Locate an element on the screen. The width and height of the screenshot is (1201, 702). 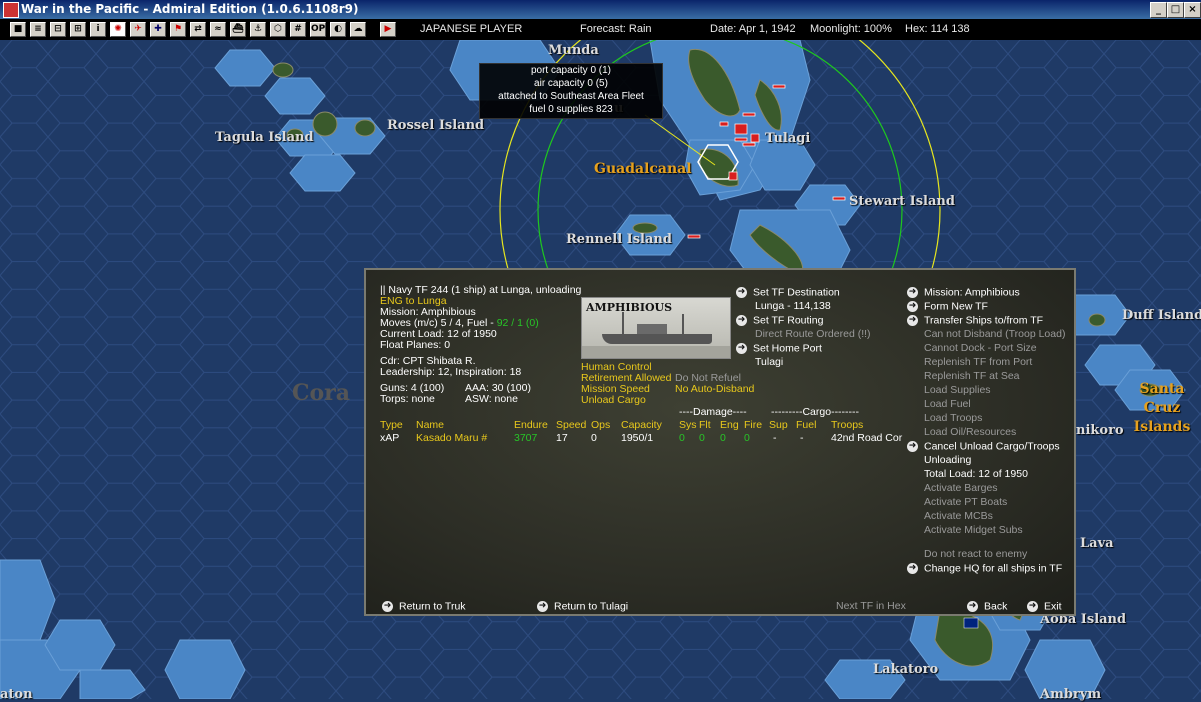
tooltip-port-capacity: port capacity 0 (1) is located at coordinates (571, 70).